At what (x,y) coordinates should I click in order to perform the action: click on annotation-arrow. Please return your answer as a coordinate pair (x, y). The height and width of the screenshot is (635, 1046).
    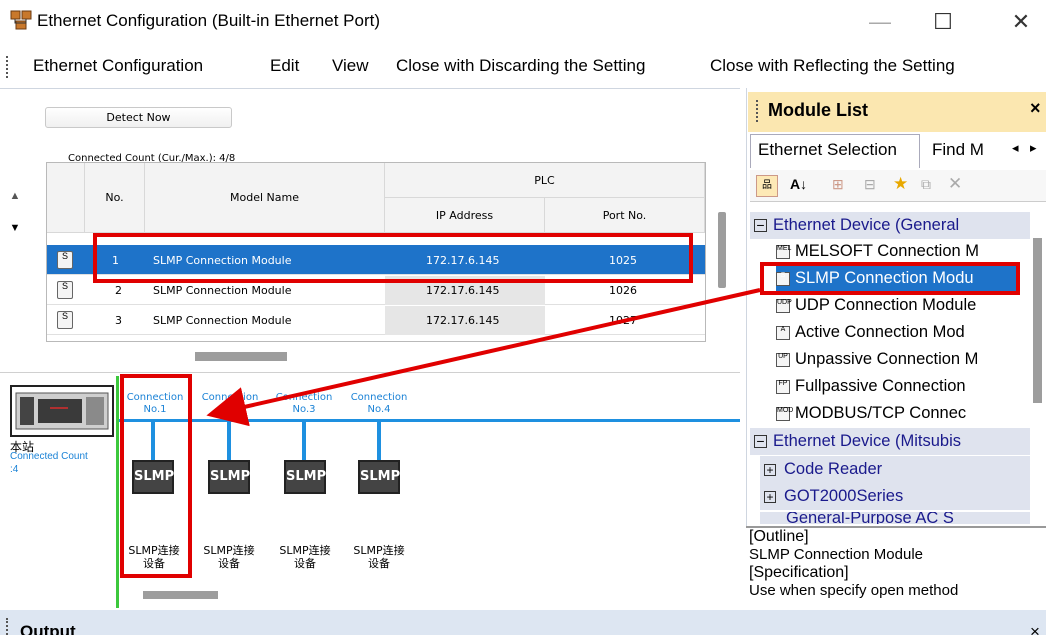
    Looking at the image, I should click on (483, 357).